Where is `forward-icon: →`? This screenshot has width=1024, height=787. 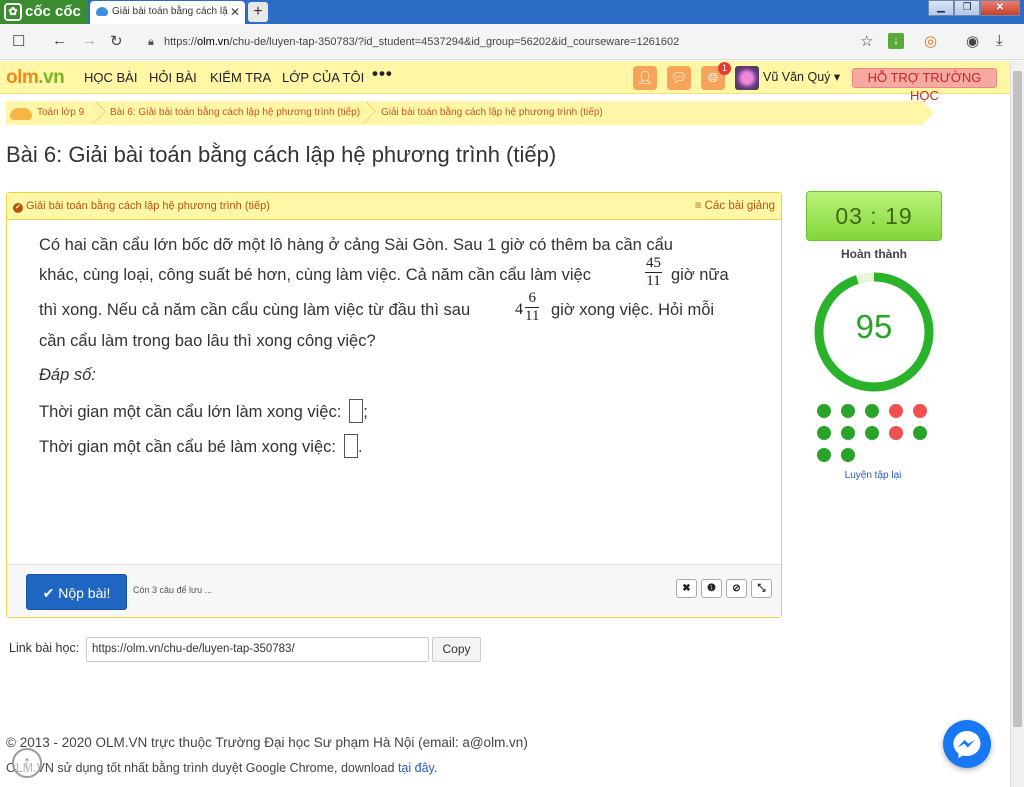
forward-icon: → is located at coordinates (89, 40).